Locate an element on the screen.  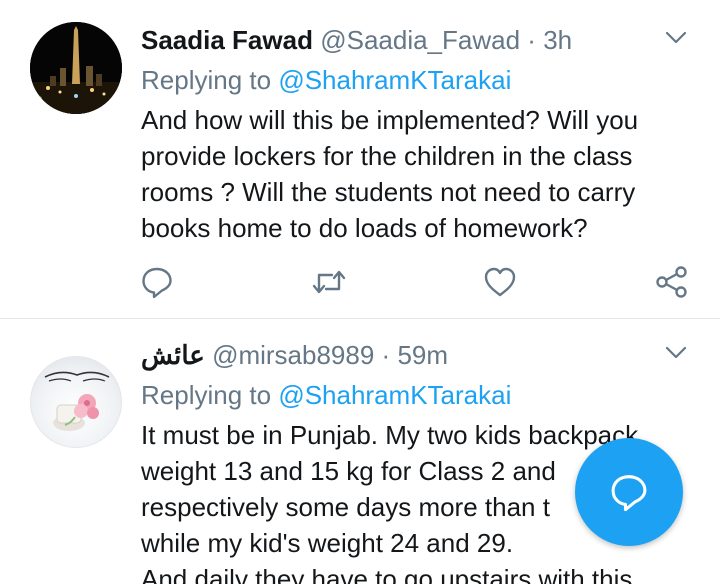
compose-reply-button is located at coordinates (629, 492).